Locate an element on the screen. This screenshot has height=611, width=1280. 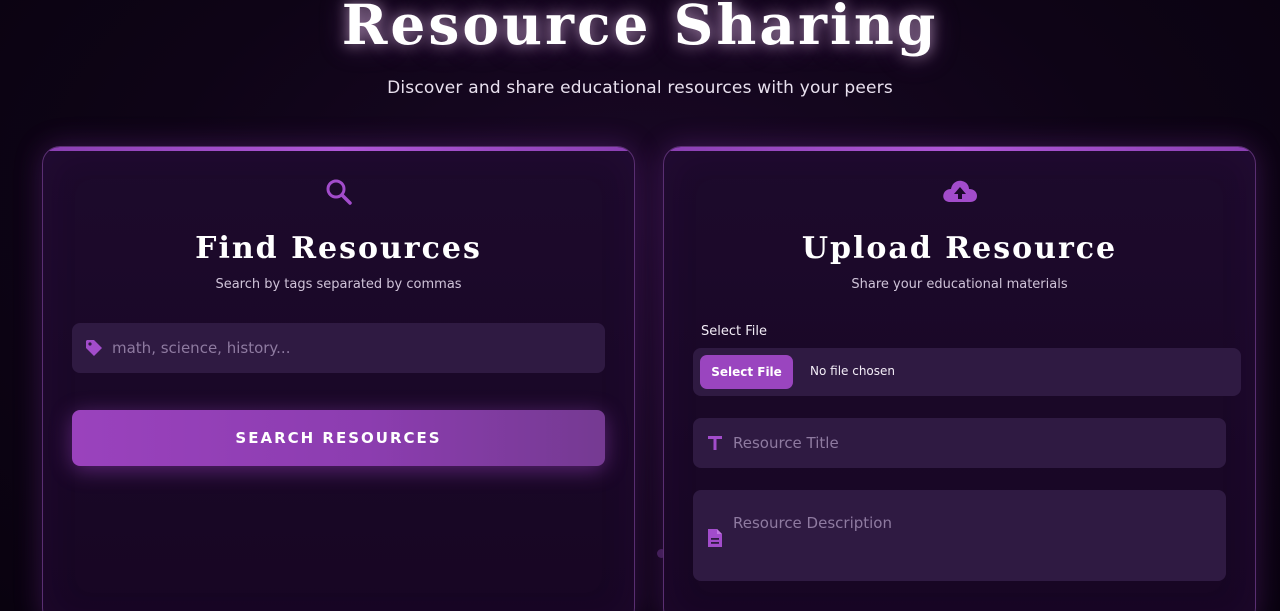
resource-description-placeholder: Resource Description is located at coordinates (812, 523).